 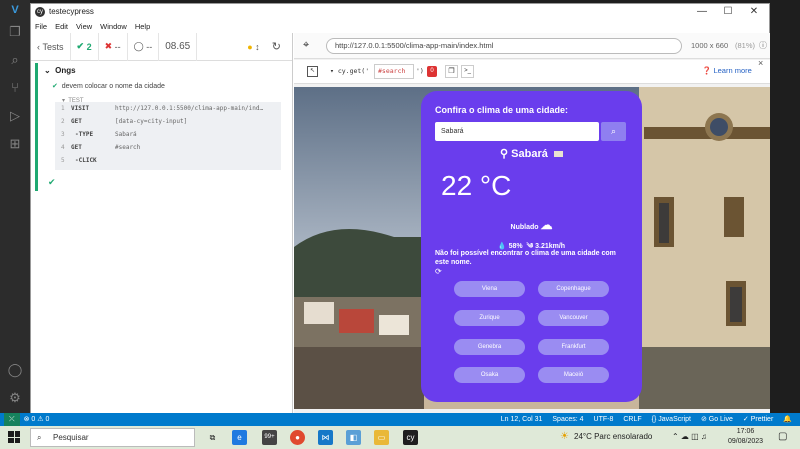 I want to click on menu-window: Window, so click(x=113, y=26).